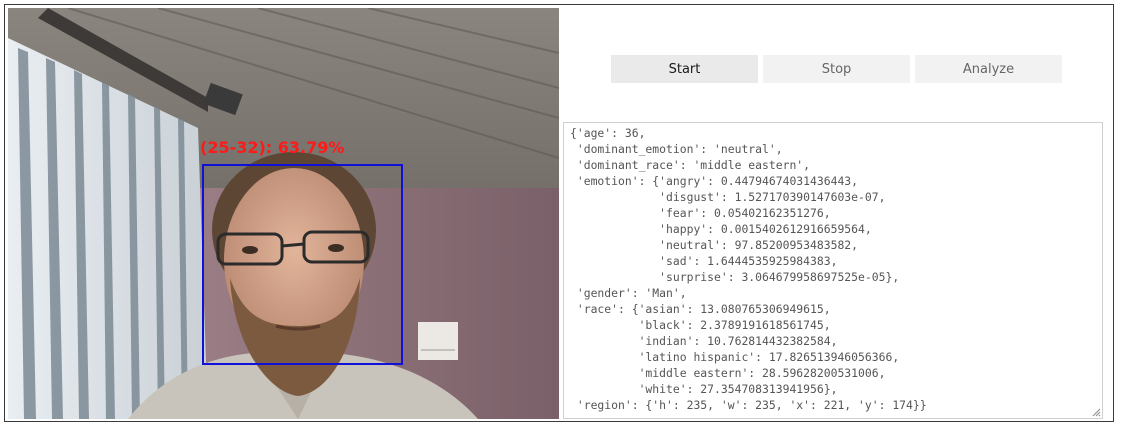  What do you see at coordinates (988, 69) in the screenshot?
I see `analyze-button: Analyze` at bounding box center [988, 69].